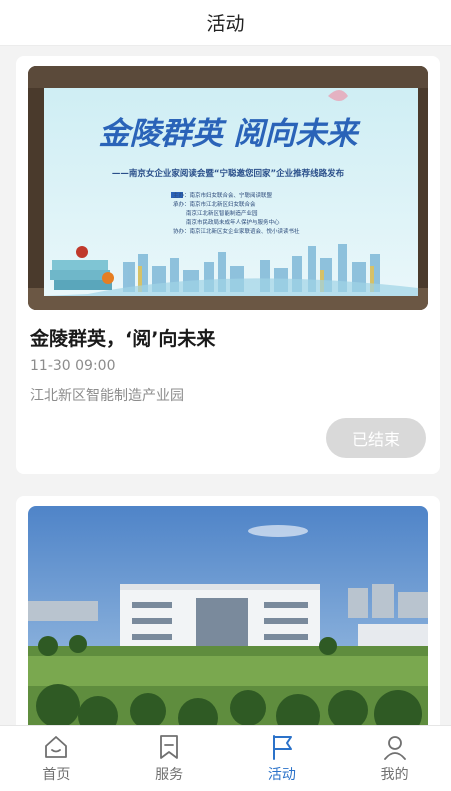 The image size is (451, 791). I want to click on banner-headline: 金陵群英 阅向未来, so click(230, 134).